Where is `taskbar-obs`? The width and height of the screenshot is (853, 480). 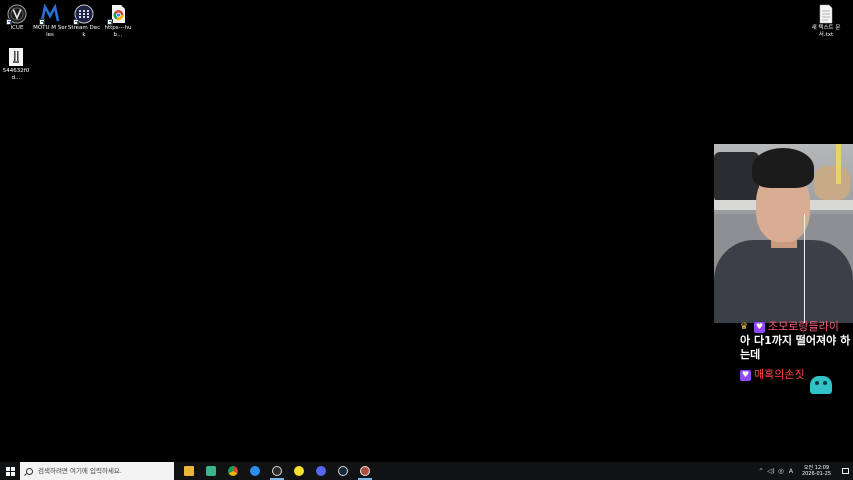
taskbar-obs is located at coordinates (277, 471).